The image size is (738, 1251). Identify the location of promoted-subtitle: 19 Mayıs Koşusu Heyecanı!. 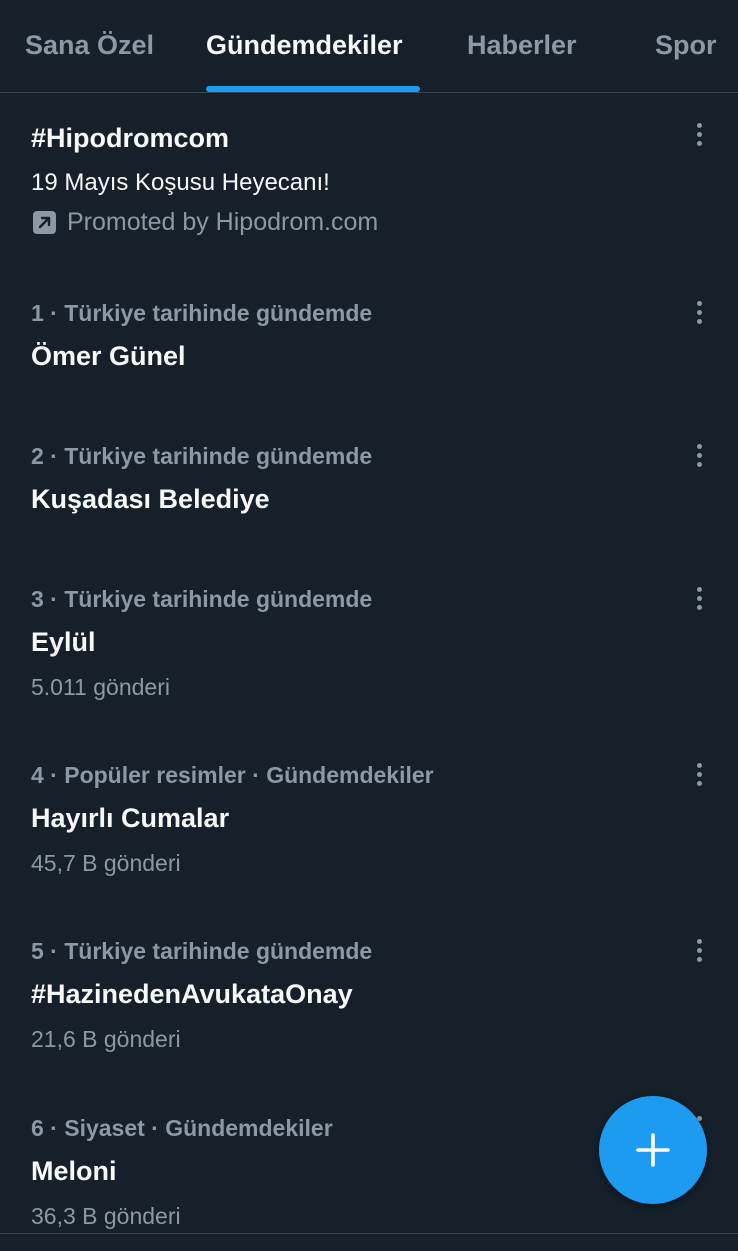
(180, 182).